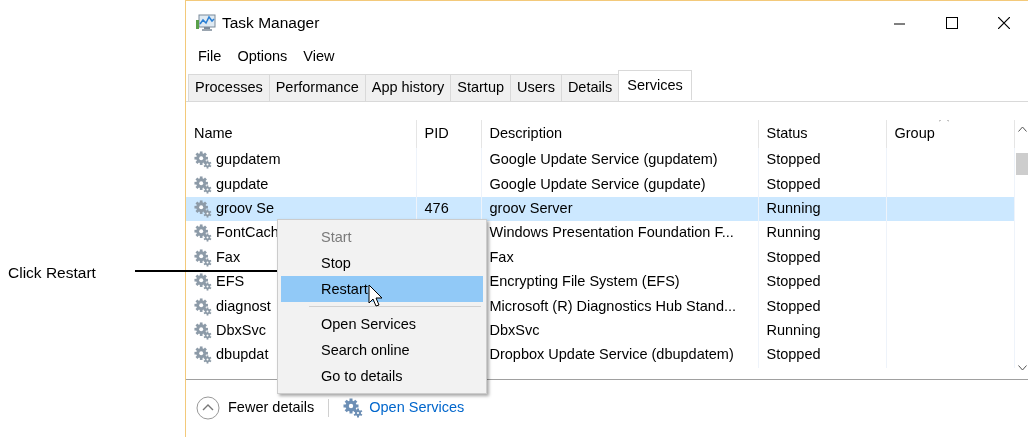 The image size is (1028, 437). I want to click on scroll-down-icon, so click(1022, 368).